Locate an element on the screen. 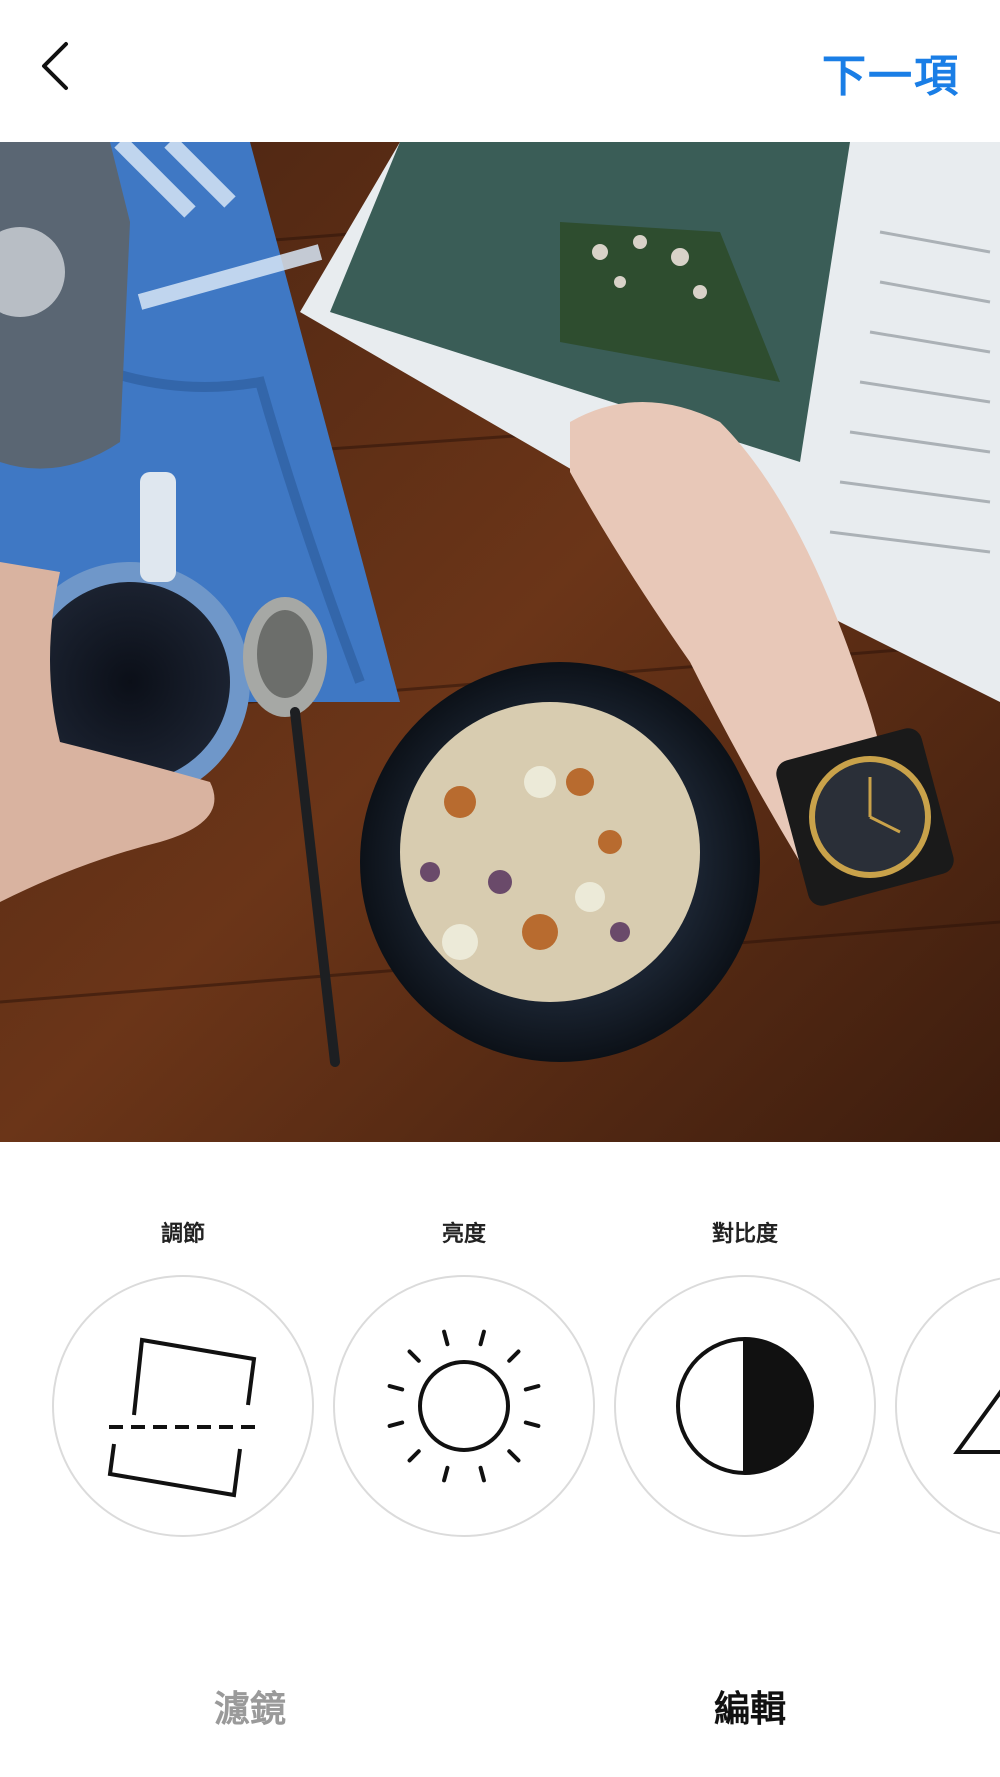  brightness-icon is located at coordinates (464, 1406).